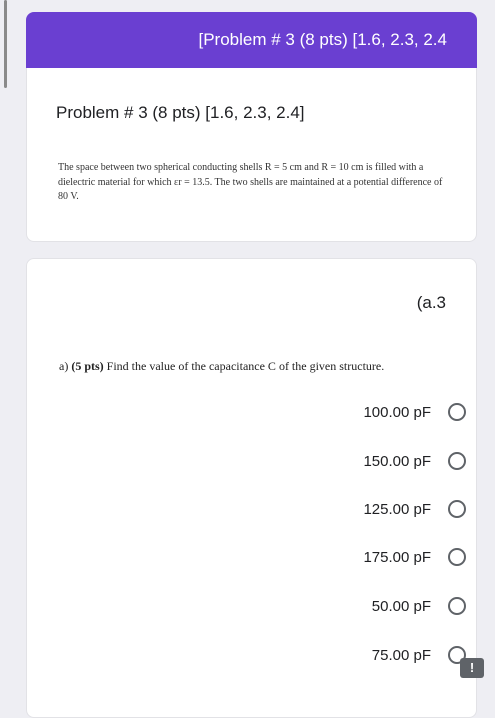 This screenshot has height=718, width=495. Describe the element at coordinates (472, 668) in the screenshot. I see `exclamation-icon: !` at that location.